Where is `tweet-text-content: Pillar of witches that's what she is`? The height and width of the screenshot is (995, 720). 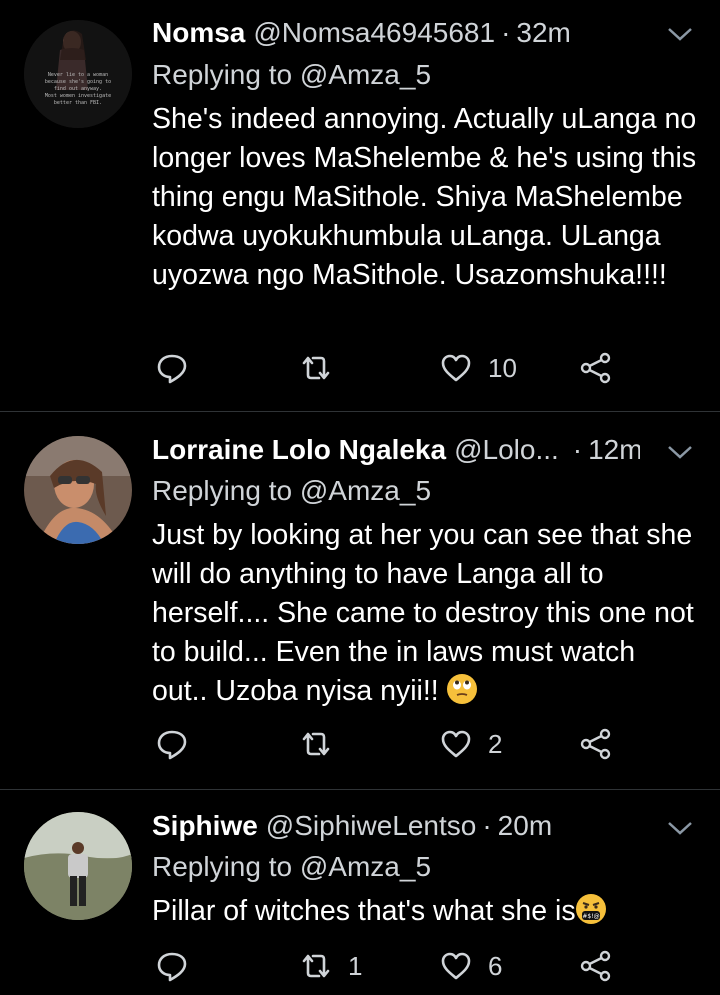 tweet-text-content: Pillar of witches that's what she is is located at coordinates (364, 911).